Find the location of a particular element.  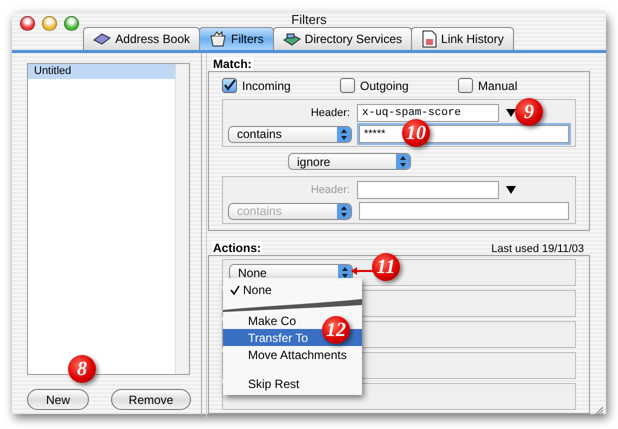

header-field is located at coordinates (428, 190).